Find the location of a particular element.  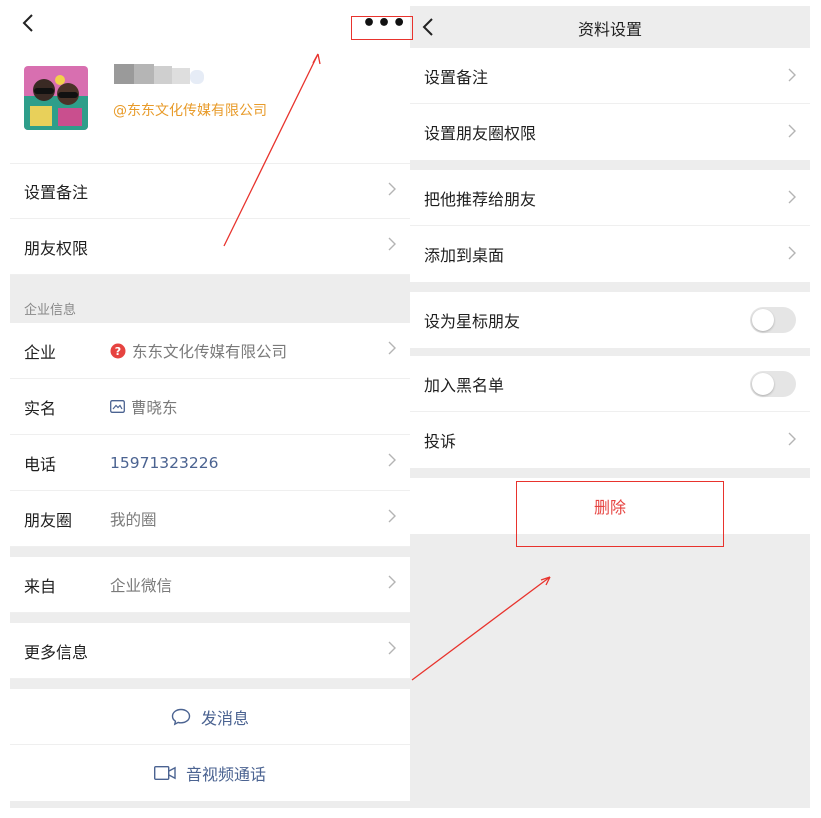

row-value: ? 东东文化传媒有限公司 is located at coordinates (198, 351).